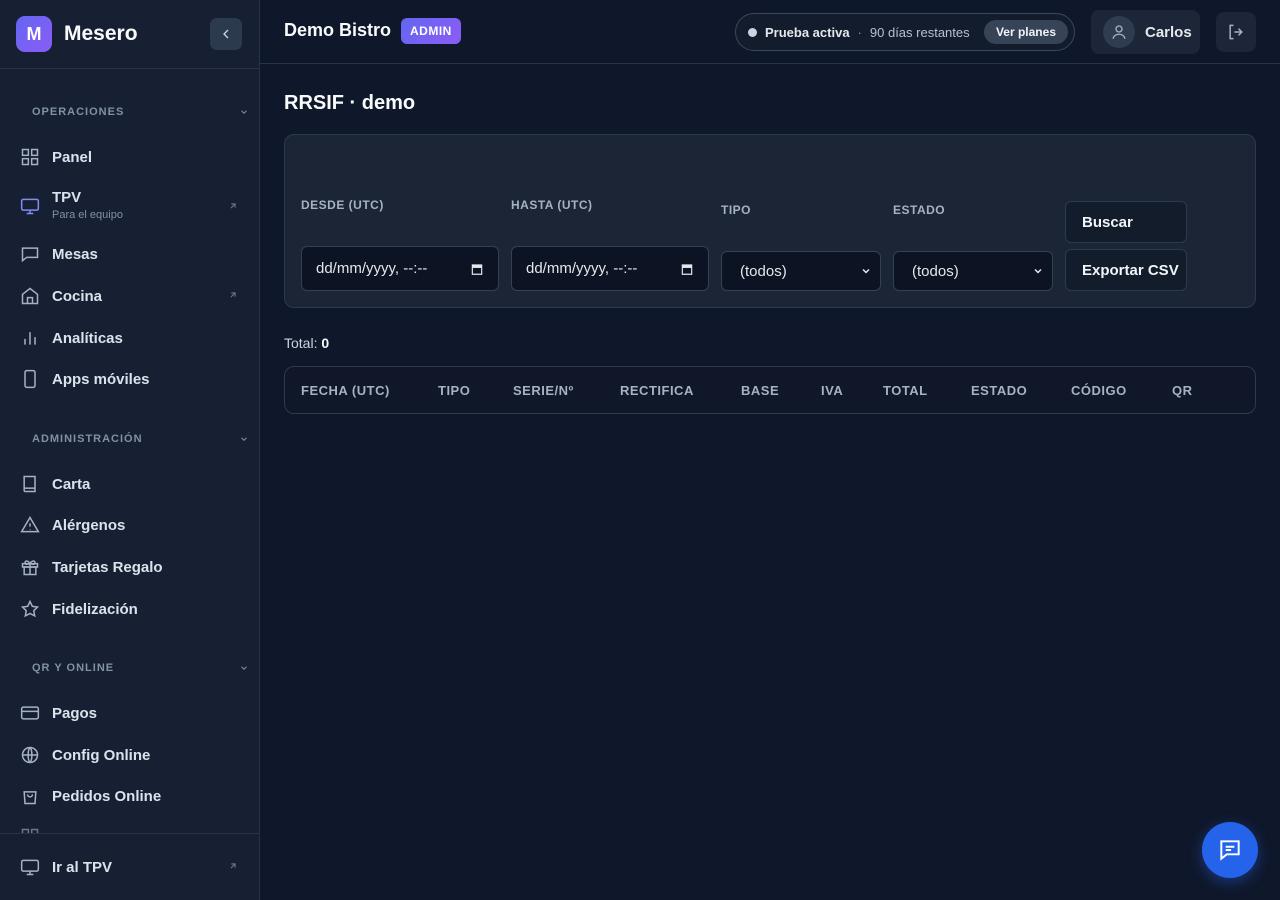  I want to click on section-operaciones: OPERACIONES, so click(140, 112).